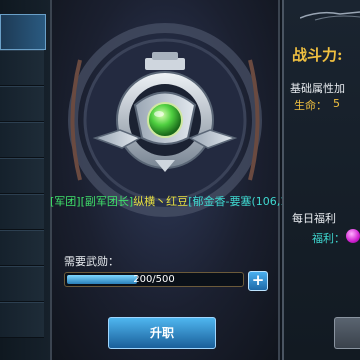 The image size is (360, 360). I want to click on chat-army-tag: [军团], so click(65, 201).